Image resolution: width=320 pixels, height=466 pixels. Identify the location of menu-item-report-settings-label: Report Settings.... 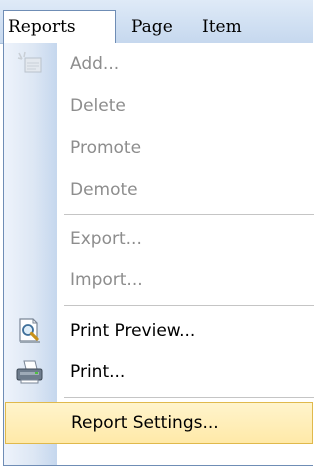
(145, 423).